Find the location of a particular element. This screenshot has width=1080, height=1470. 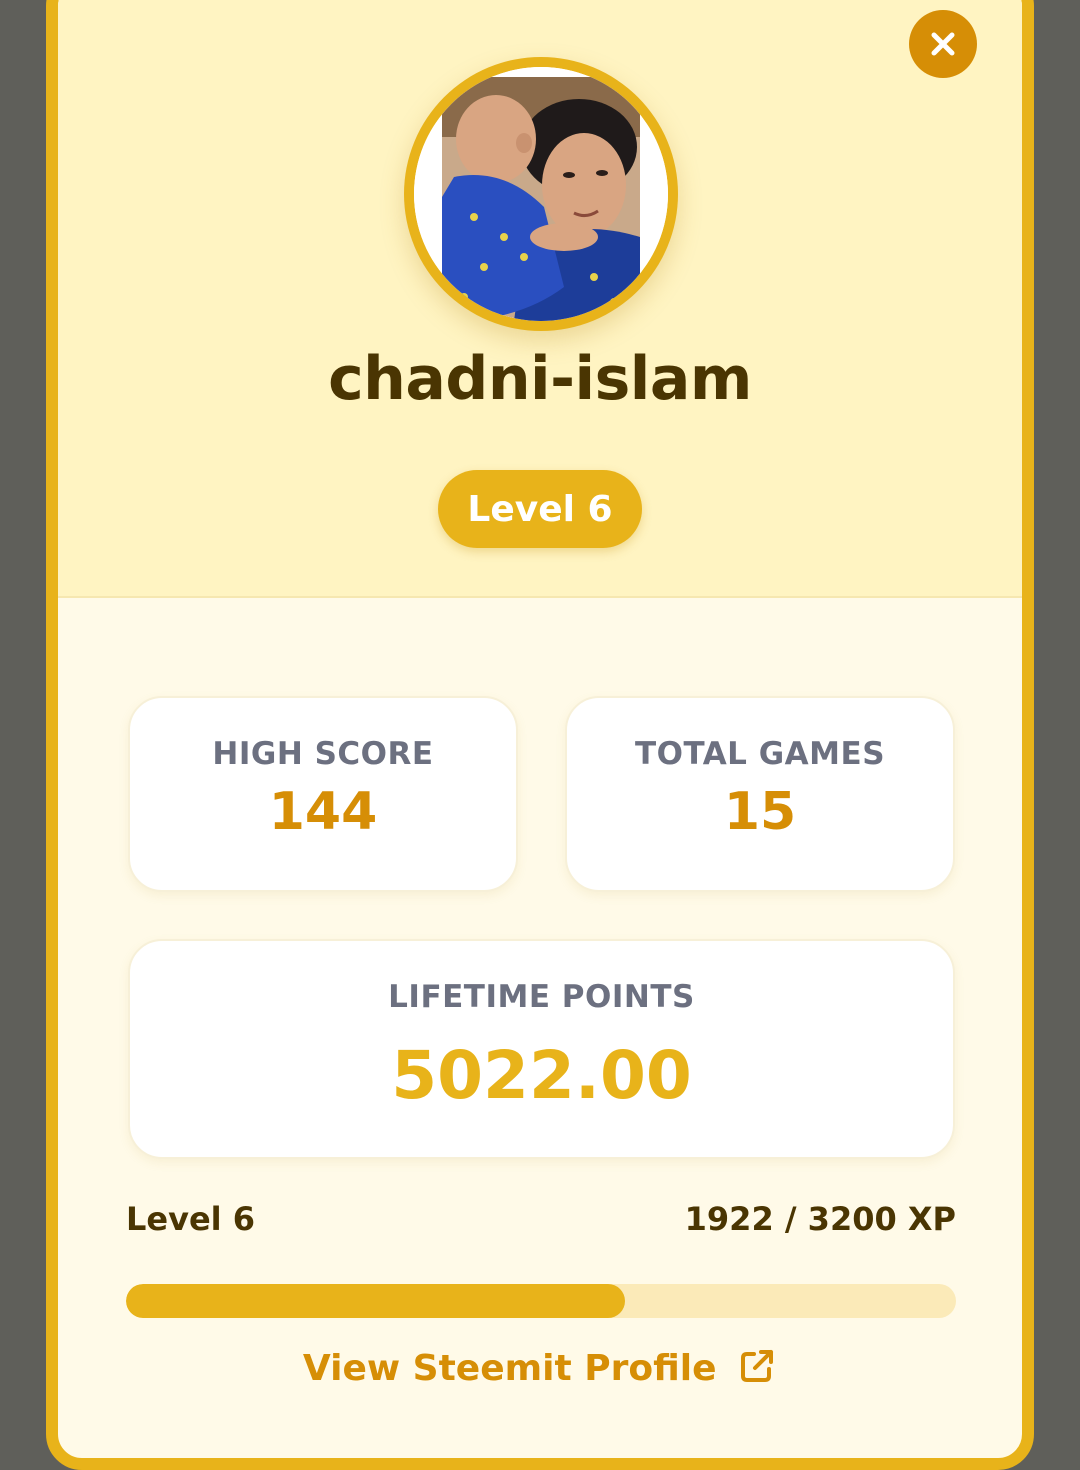

high-score-label: HIGH SCORE is located at coordinates (323, 754).